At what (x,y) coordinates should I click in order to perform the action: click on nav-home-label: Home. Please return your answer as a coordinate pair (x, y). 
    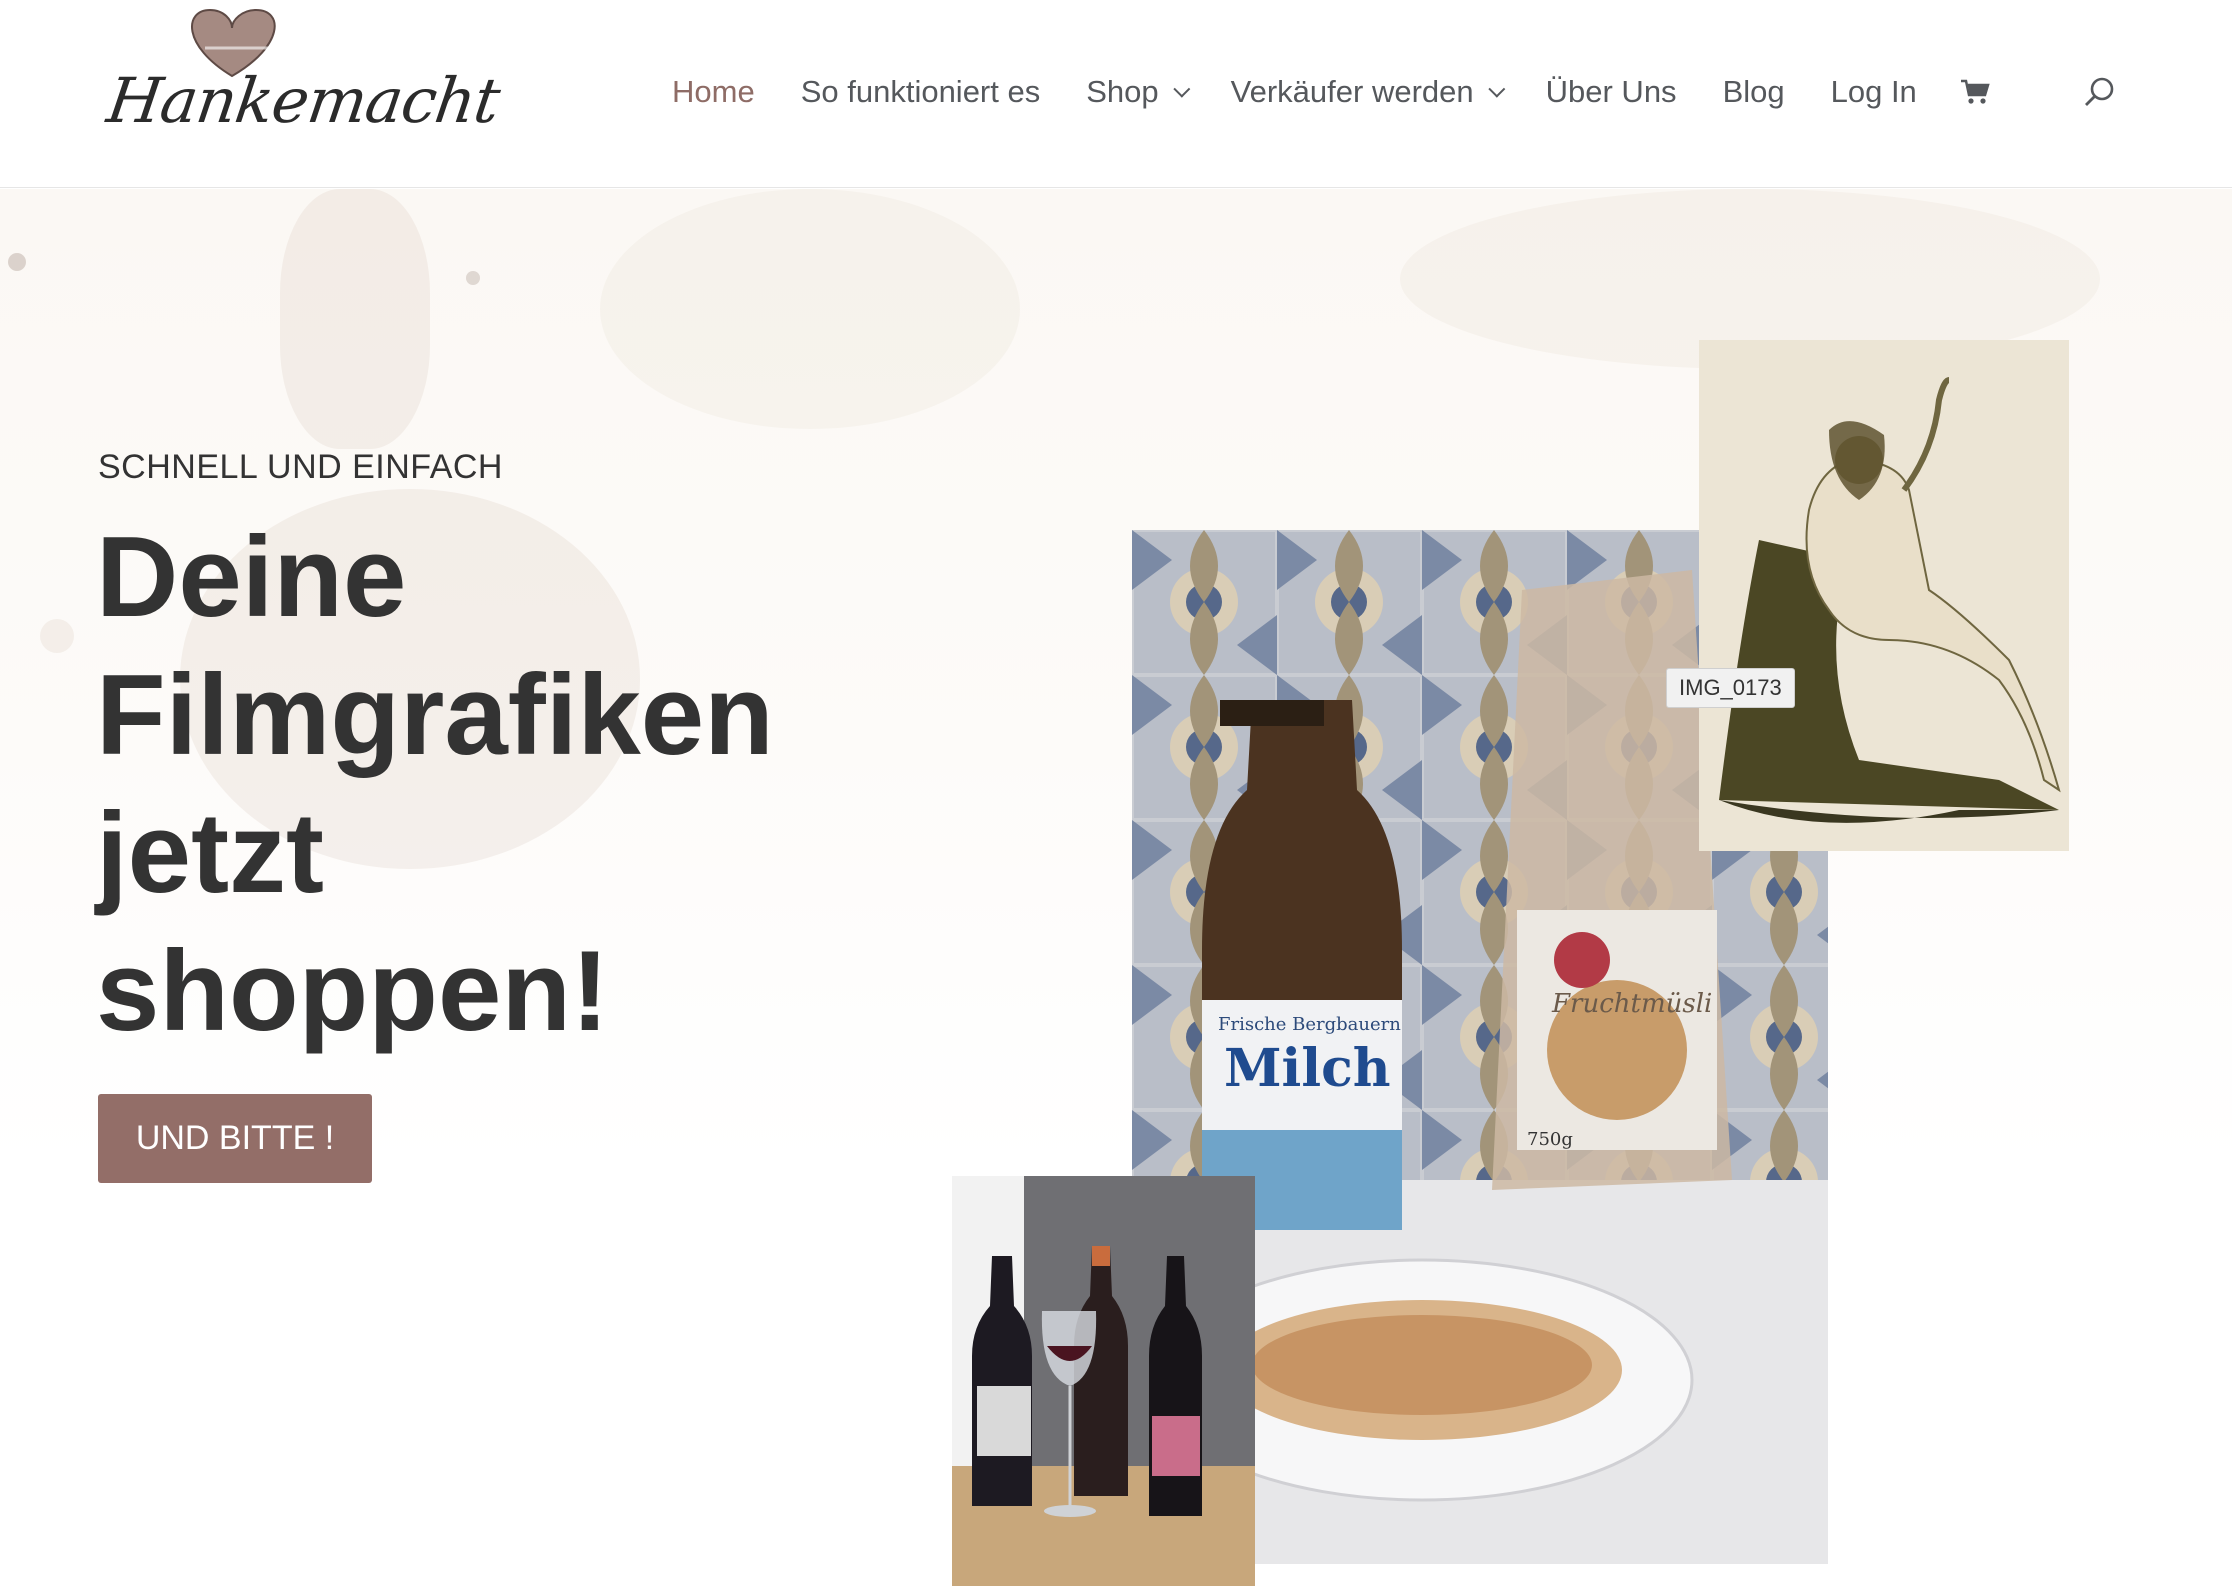
    Looking at the image, I should click on (713, 91).